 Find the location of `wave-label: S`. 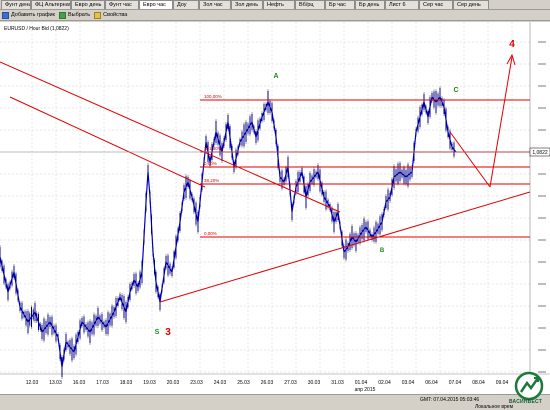

wave-label: S is located at coordinates (157, 332).